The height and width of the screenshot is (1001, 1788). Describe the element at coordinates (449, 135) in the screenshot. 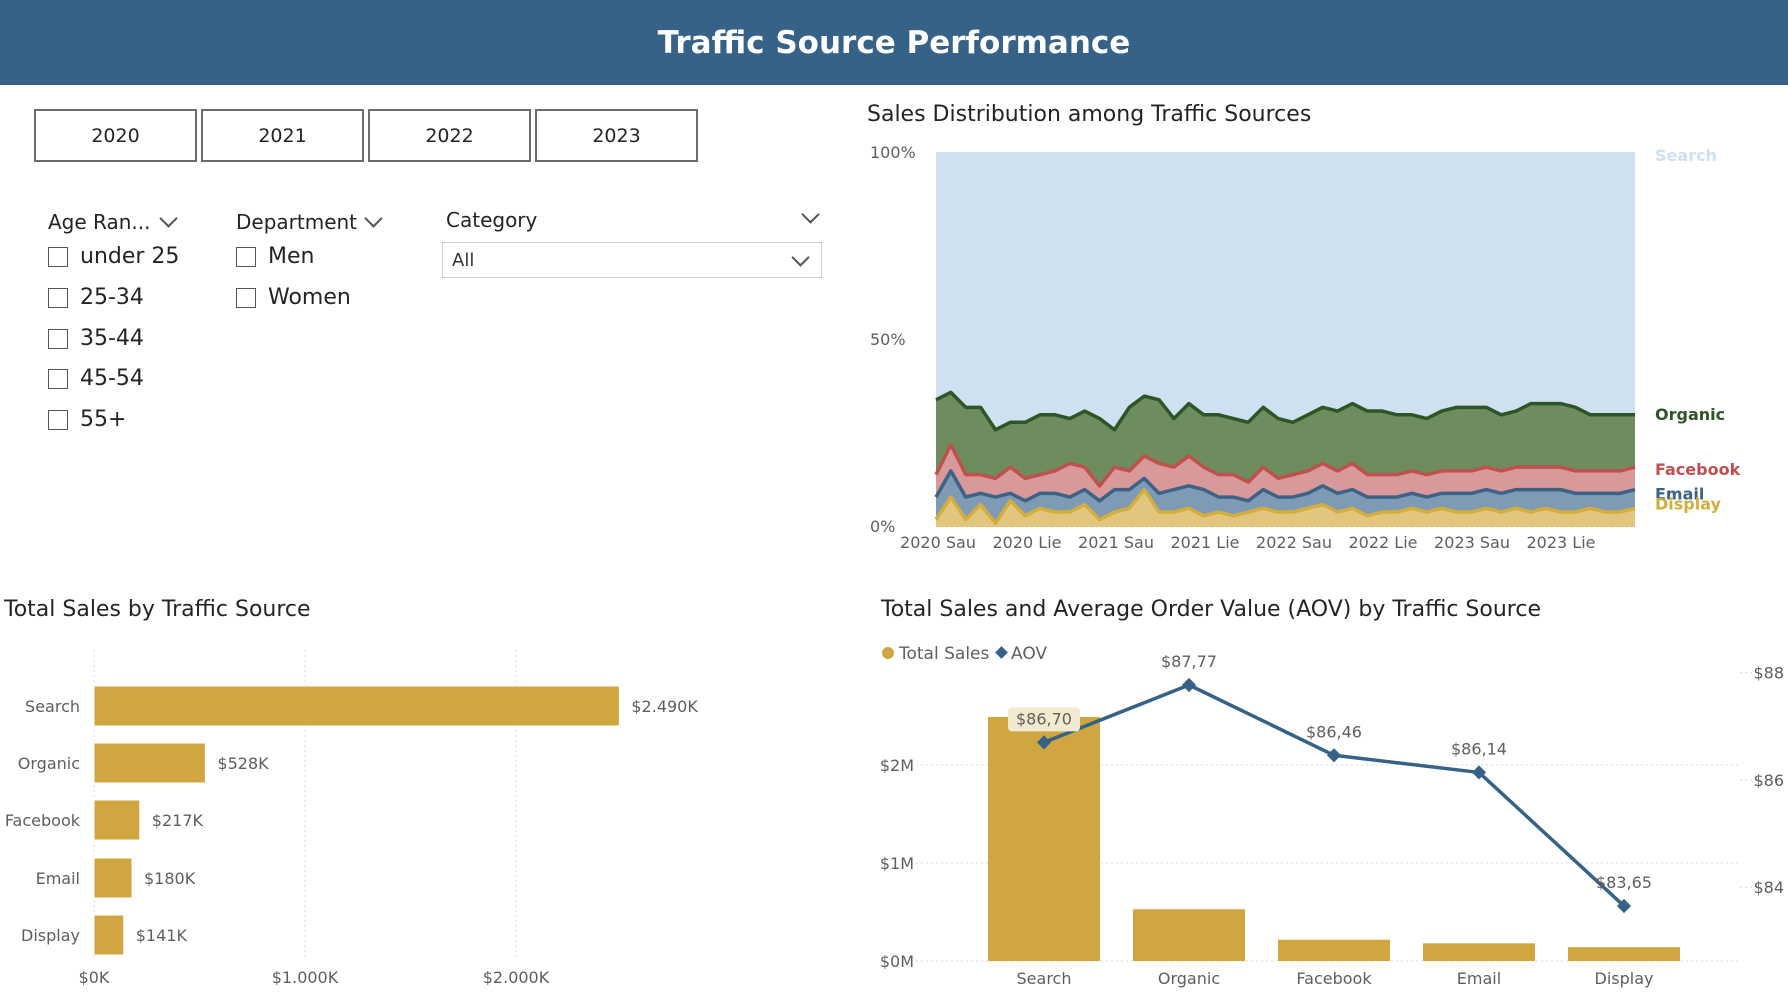

I see `year-button-2022: 2022` at that location.